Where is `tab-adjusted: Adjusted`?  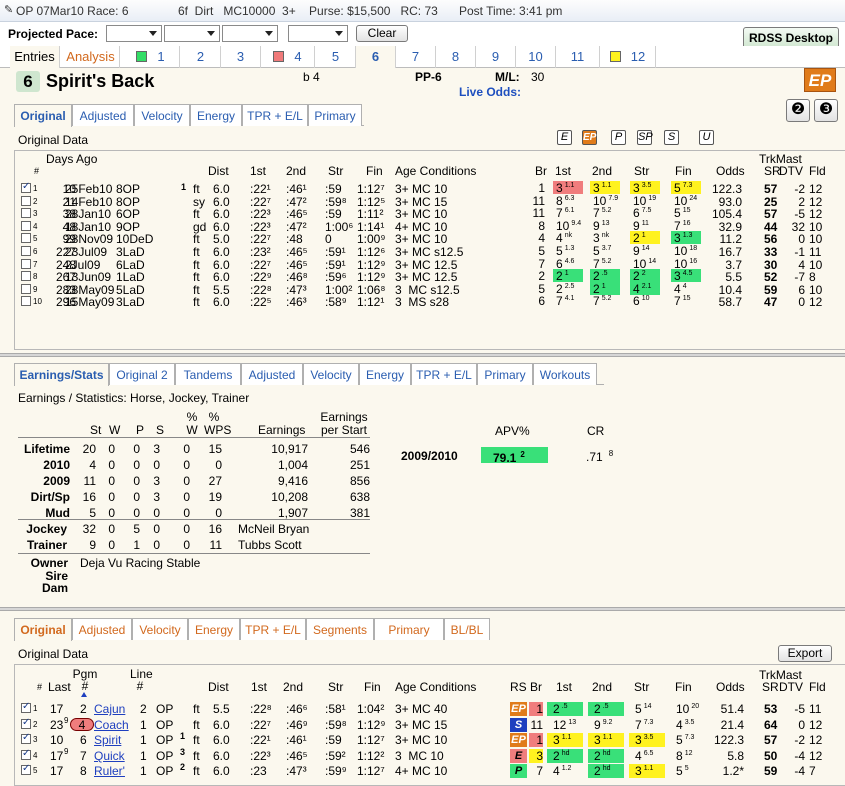 tab-adjusted: Adjusted is located at coordinates (103, 115).